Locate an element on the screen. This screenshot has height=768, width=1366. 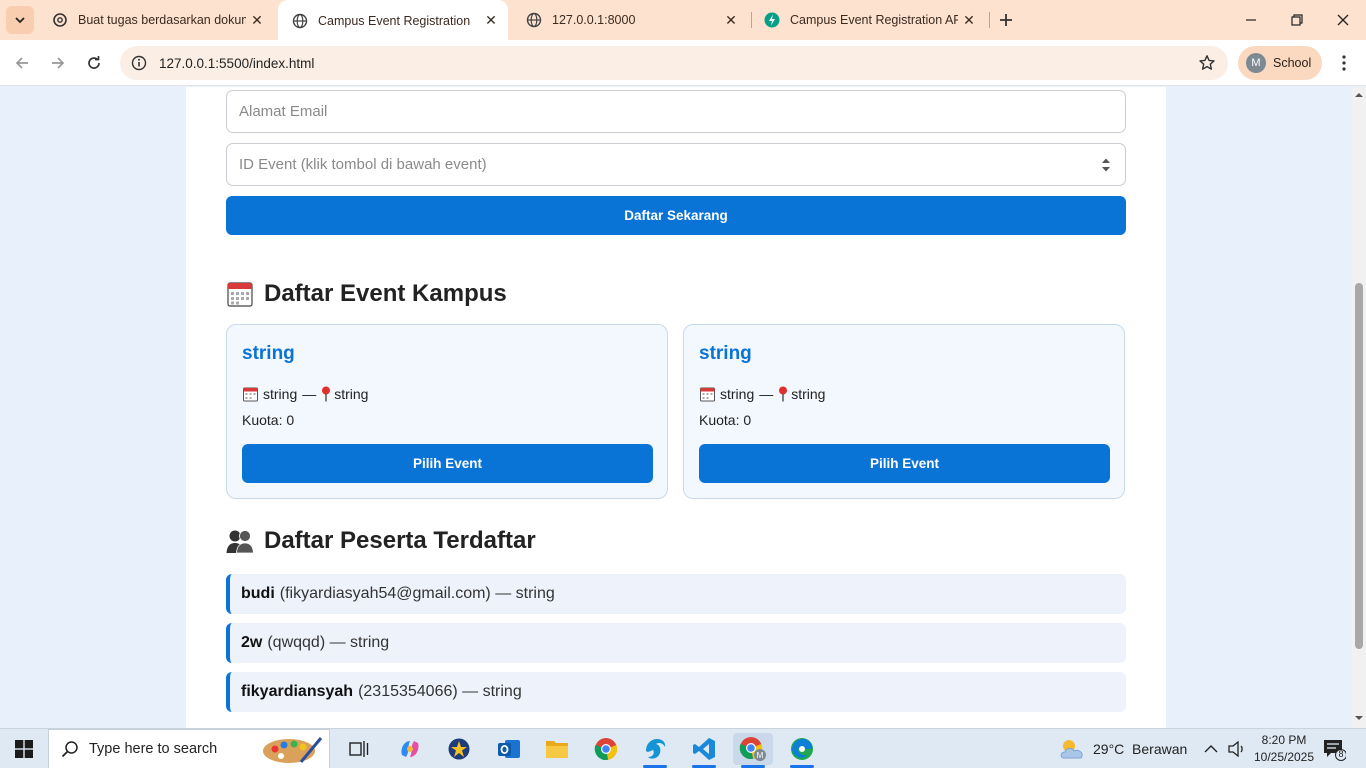
users-icon is located at coordinates (240, 541).